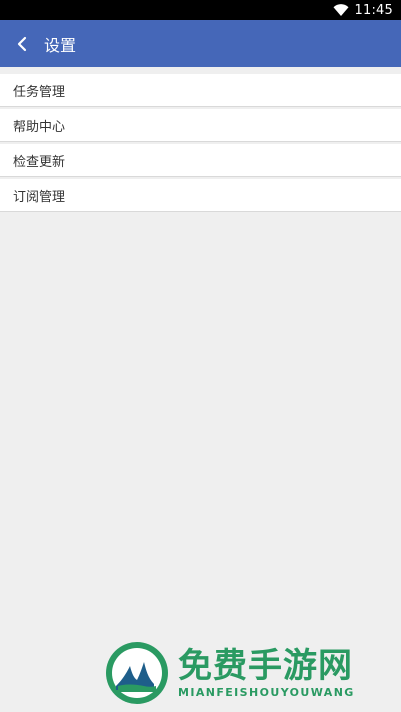  What do you see at coordinates (266, 692) in the screenshot?
I see `watermark-subtitle: MIANFEISHOUYOUWANG` at bounding box center [266, 692].